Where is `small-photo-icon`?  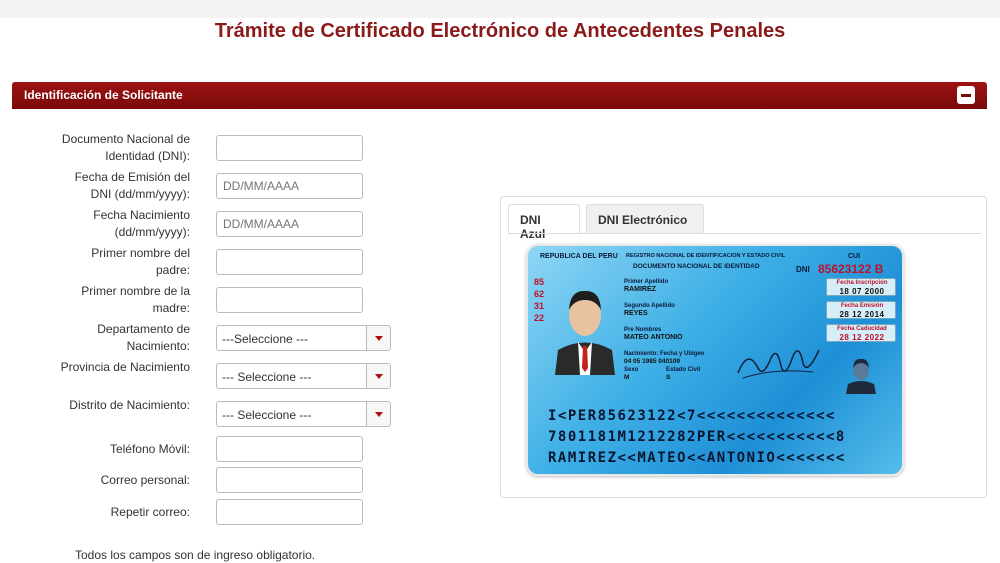
small-photo-icon is located at coordinates (861, 376).